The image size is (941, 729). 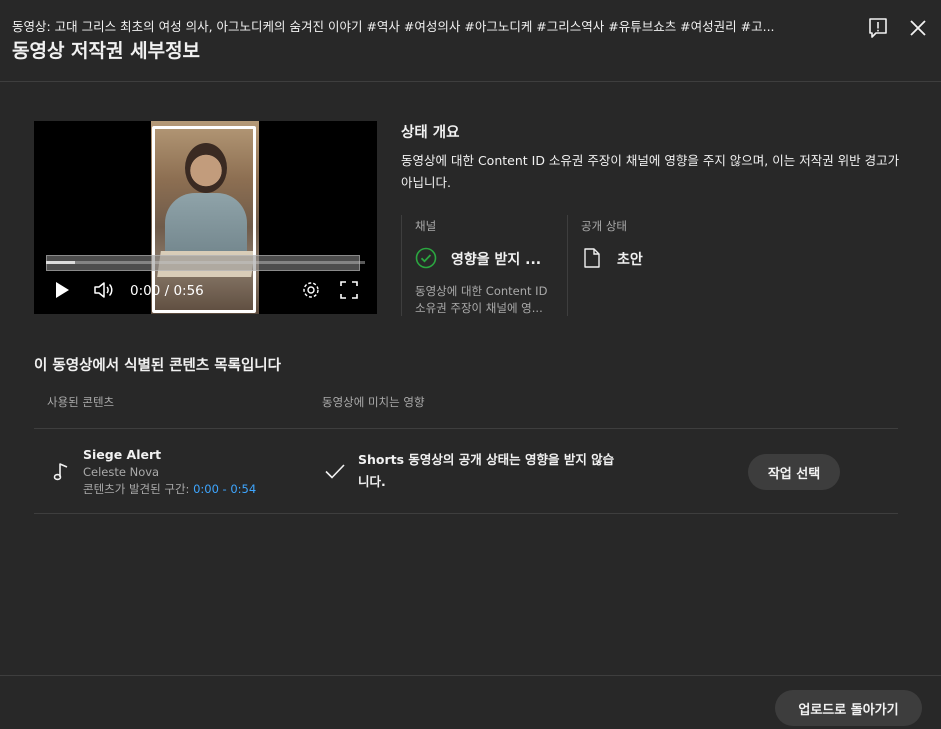 I want to click on document-icon, so click(x=592, y=258).